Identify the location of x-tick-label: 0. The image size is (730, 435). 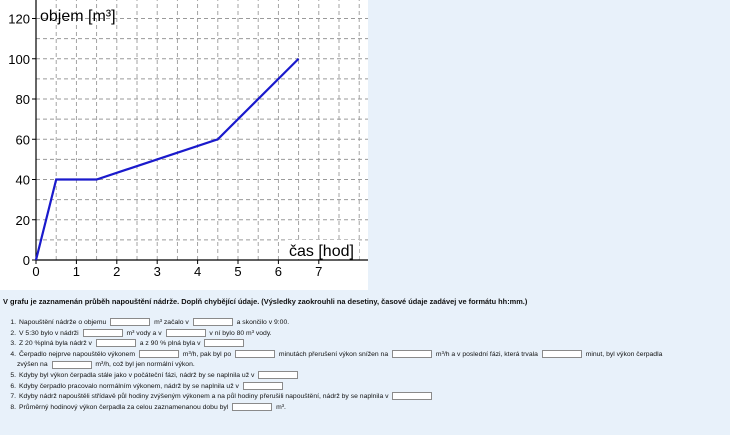
(35, 271).